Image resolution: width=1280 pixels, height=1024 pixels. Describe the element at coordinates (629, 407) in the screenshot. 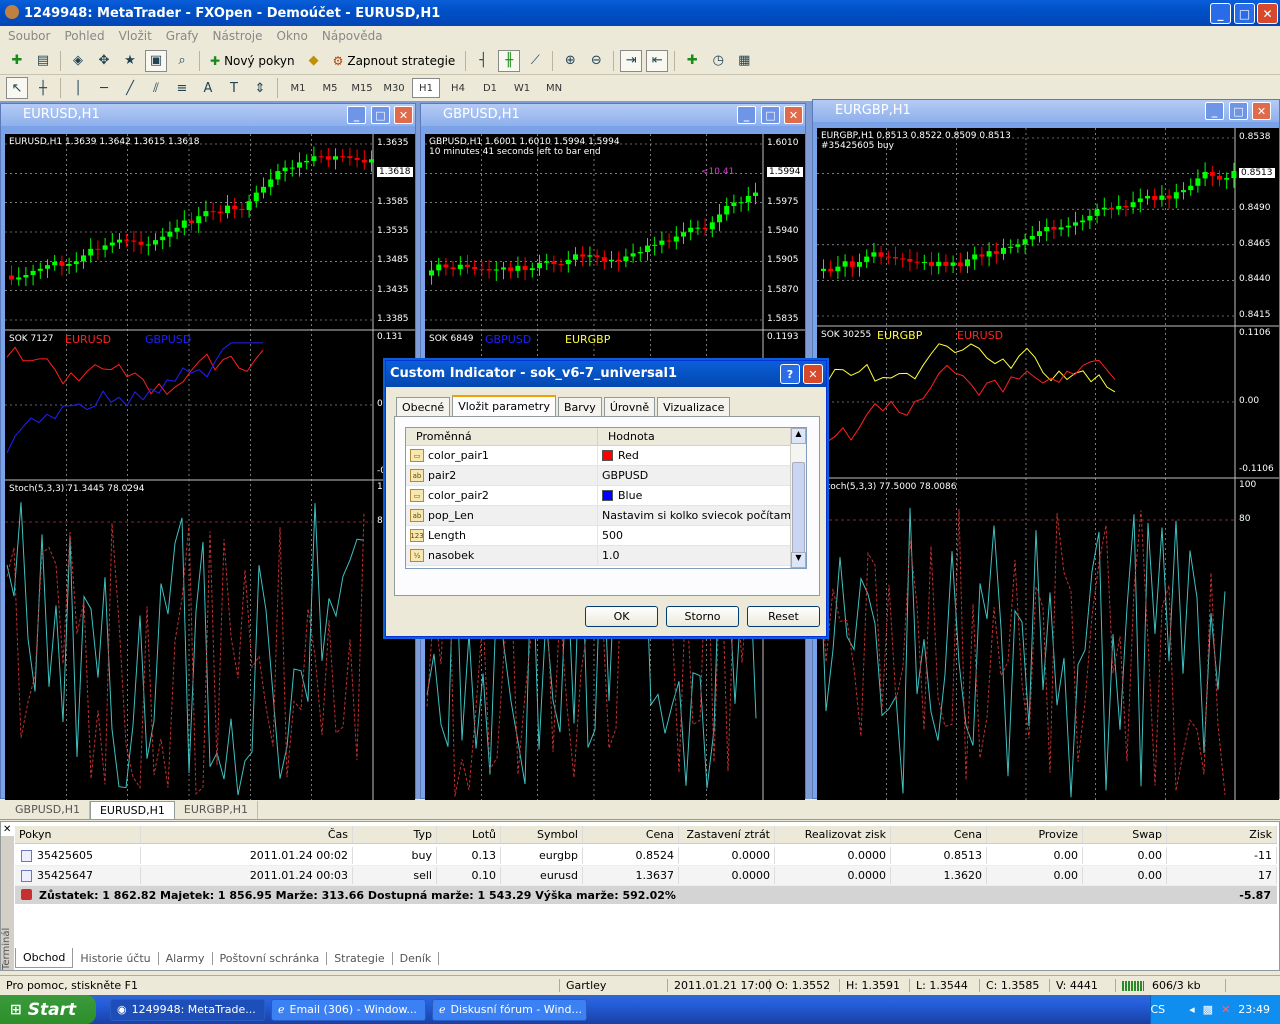

I see `tab-levels: Úrovně` at that location.